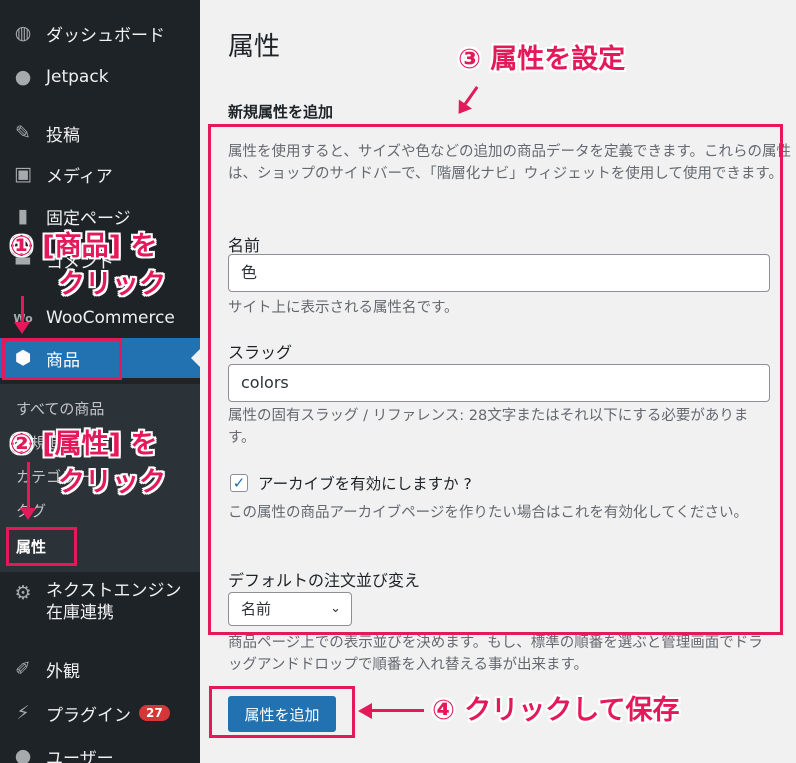  Describe the element at coordinates (556, 710) in the screenshot. I see `annotation-step4: ④ クリックして保存` at that location.